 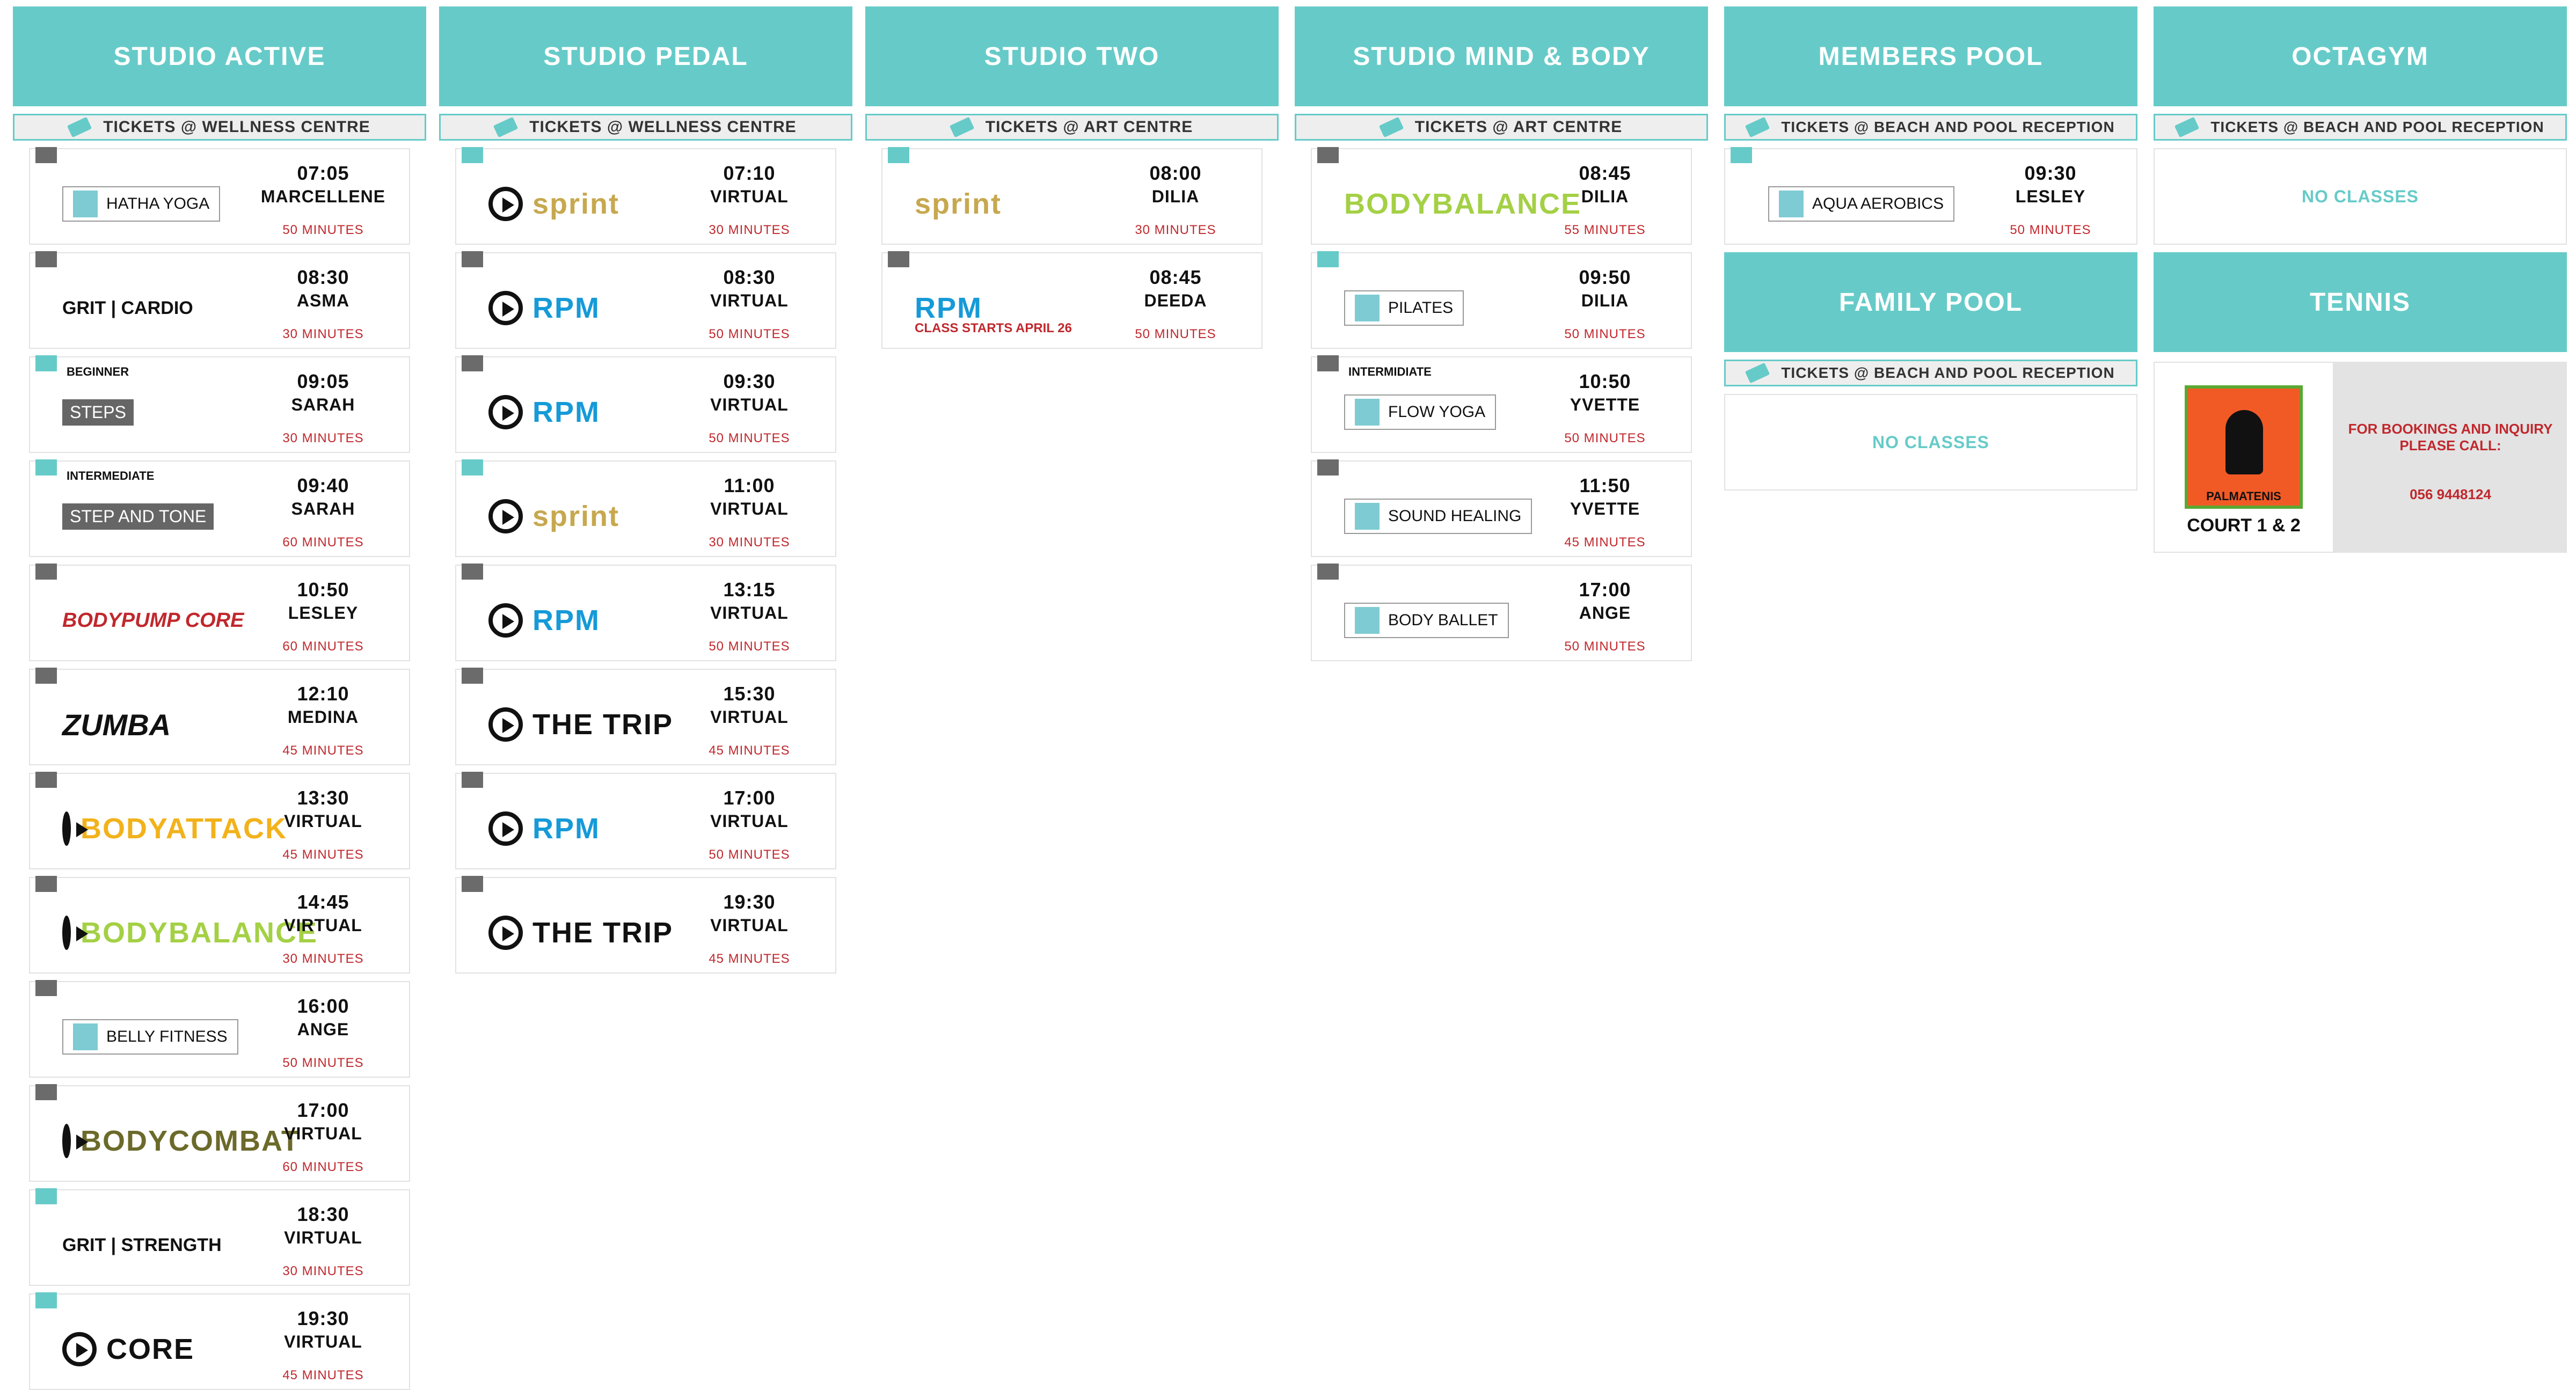 I want to click on tickets-banner: TICKETS @ ART CENTRE, so click(x=1072, y=127).